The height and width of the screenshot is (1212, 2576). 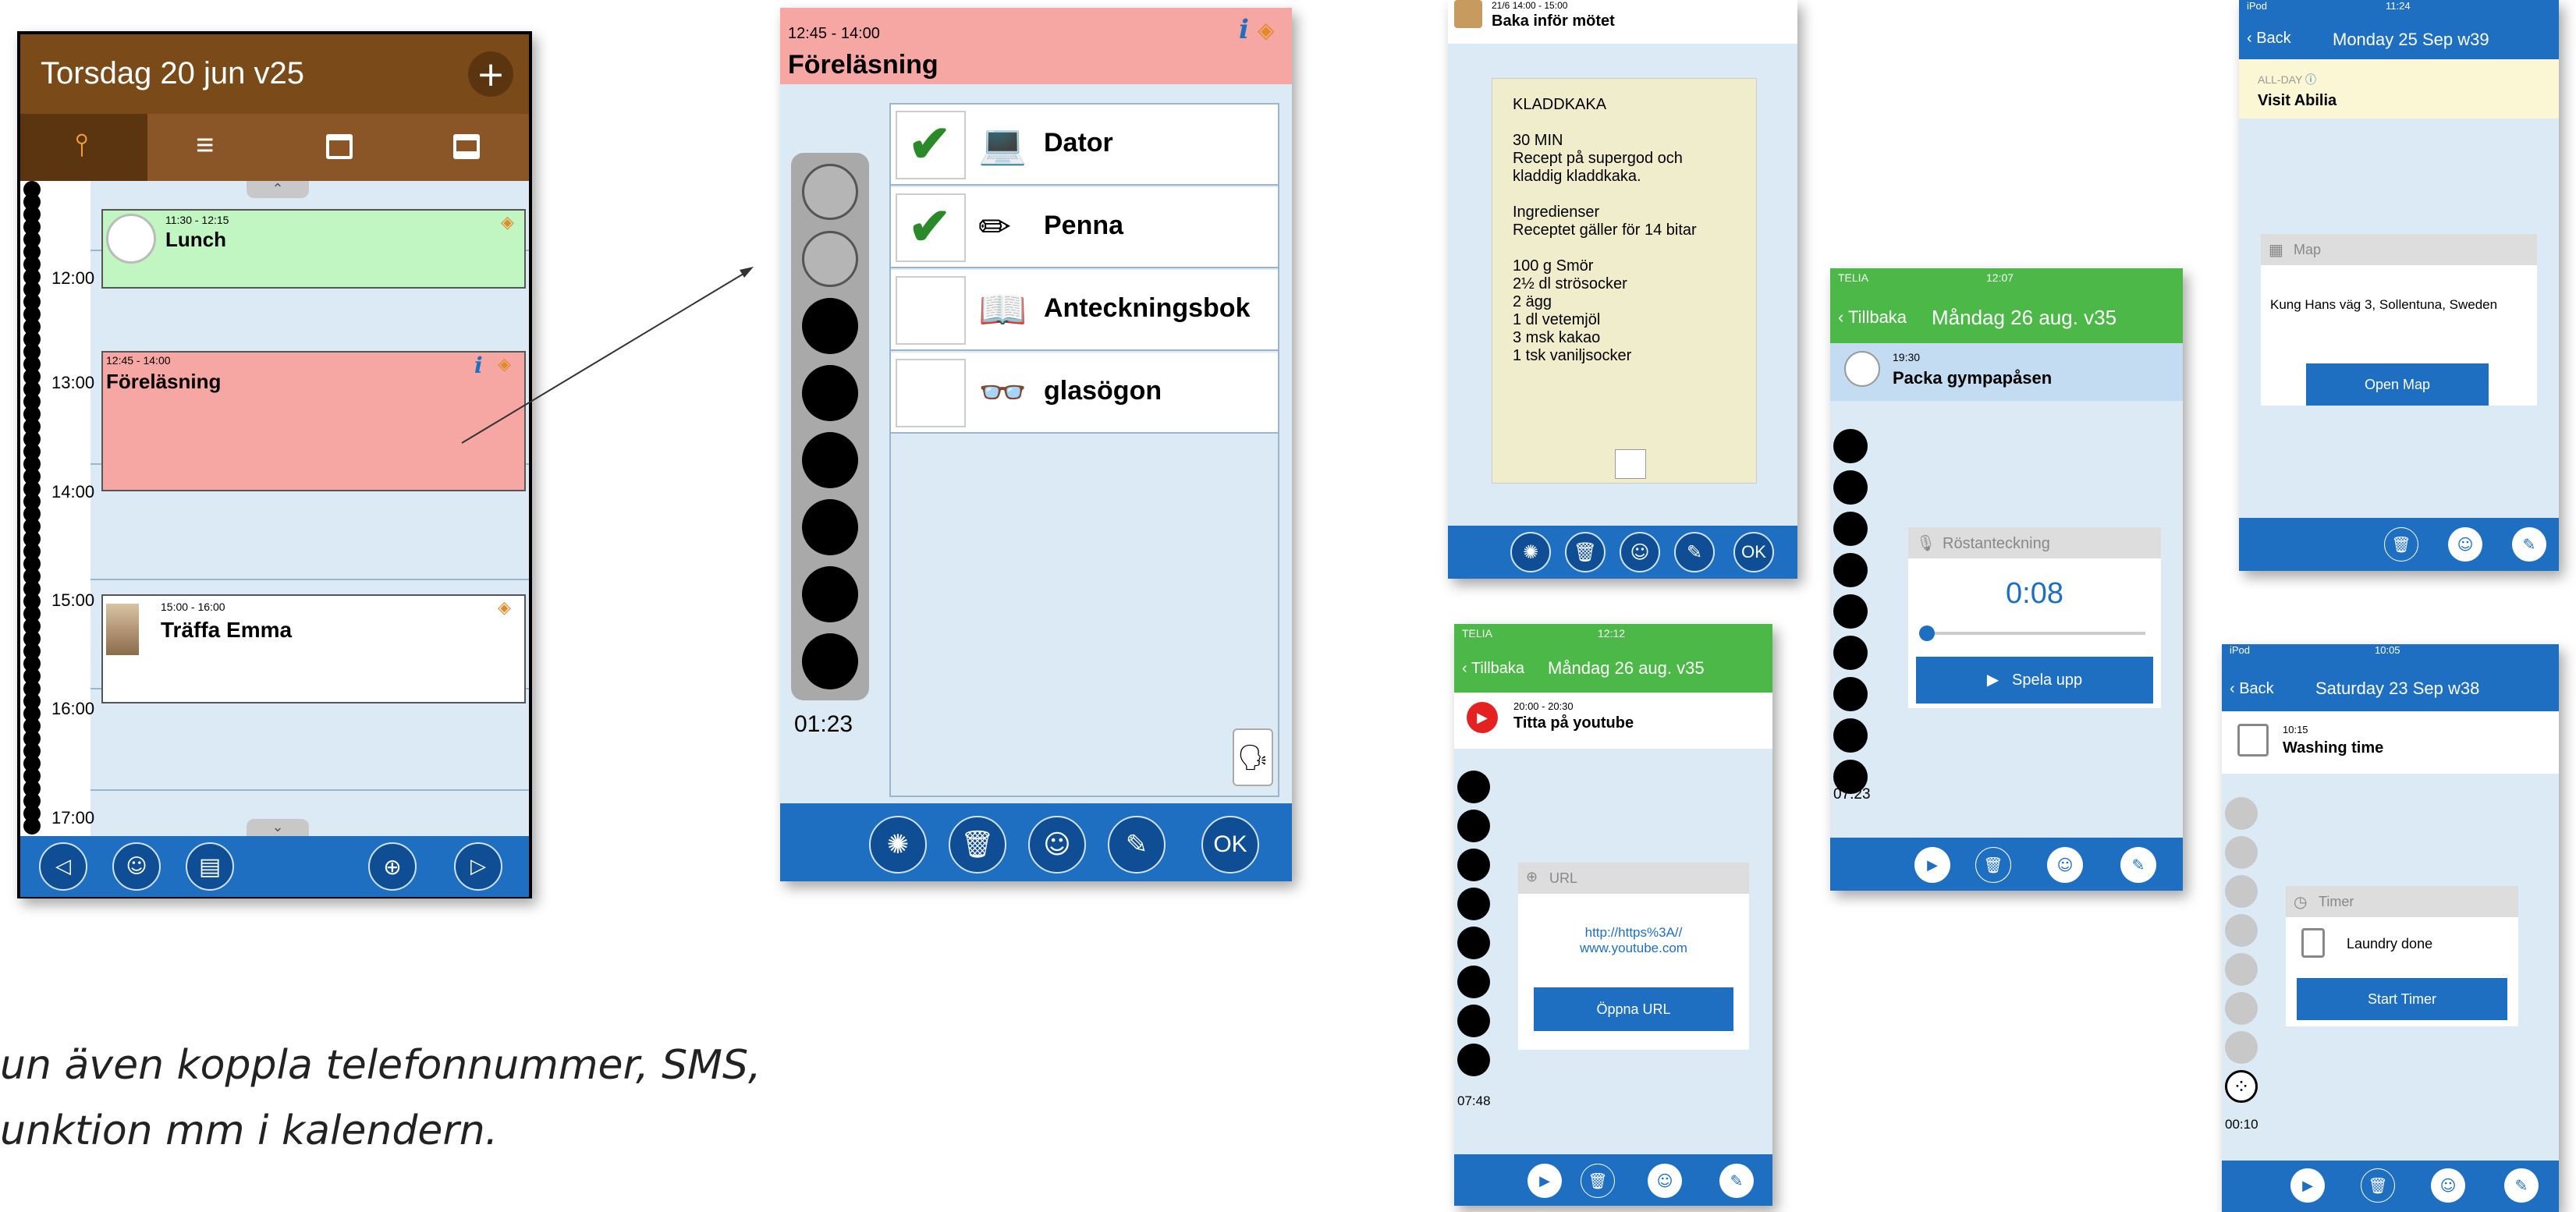 What do you see at coordinates (830, 594) in the screenshot?
I see `remaining-time-circle` at bounding box center [830, 594].